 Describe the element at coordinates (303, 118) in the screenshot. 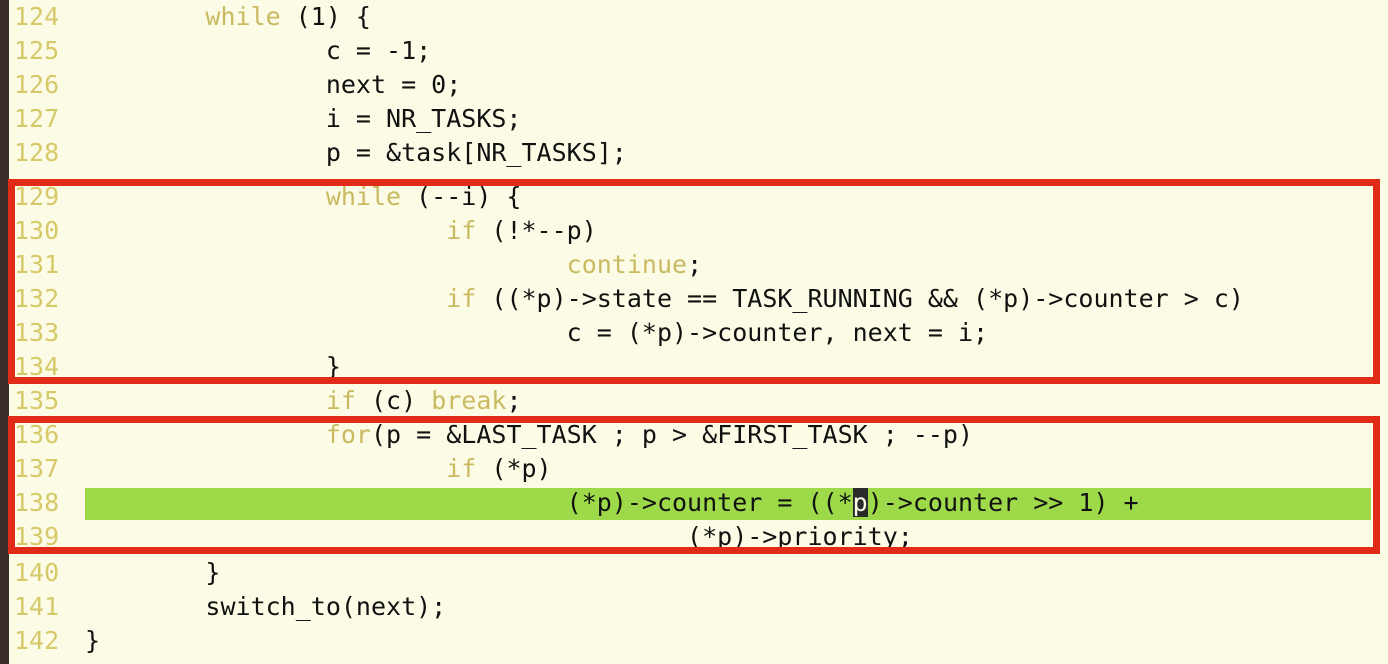

I see `line-content: i = NR_TASKS;` at that location.